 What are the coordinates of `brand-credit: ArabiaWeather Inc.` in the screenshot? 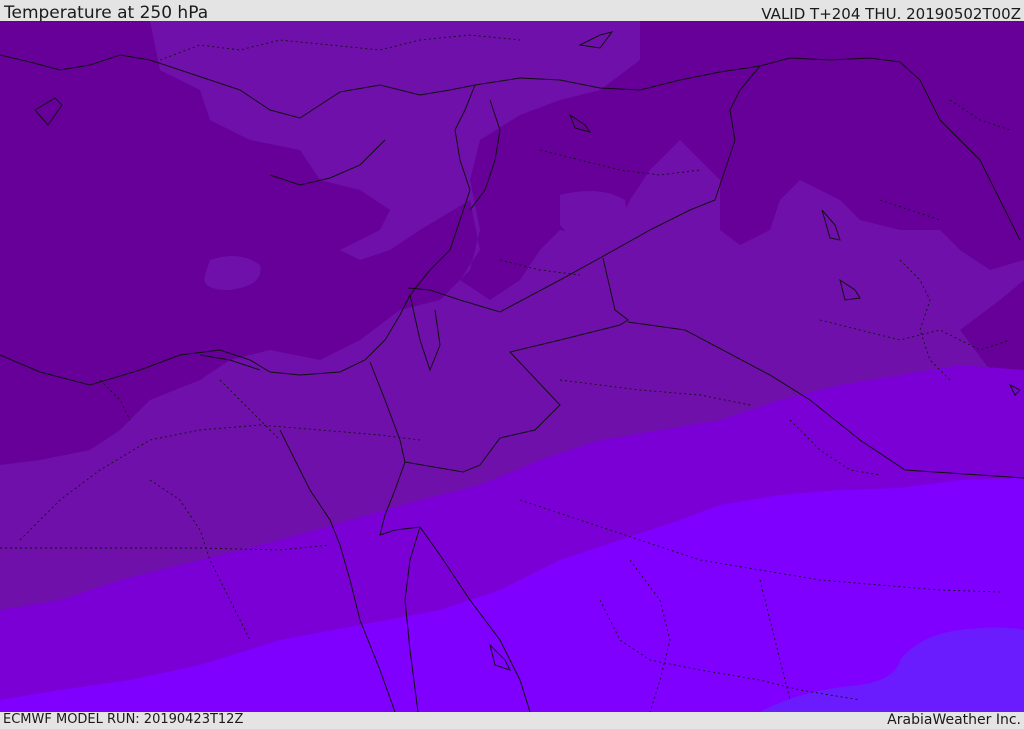 It's located at (954, 720).